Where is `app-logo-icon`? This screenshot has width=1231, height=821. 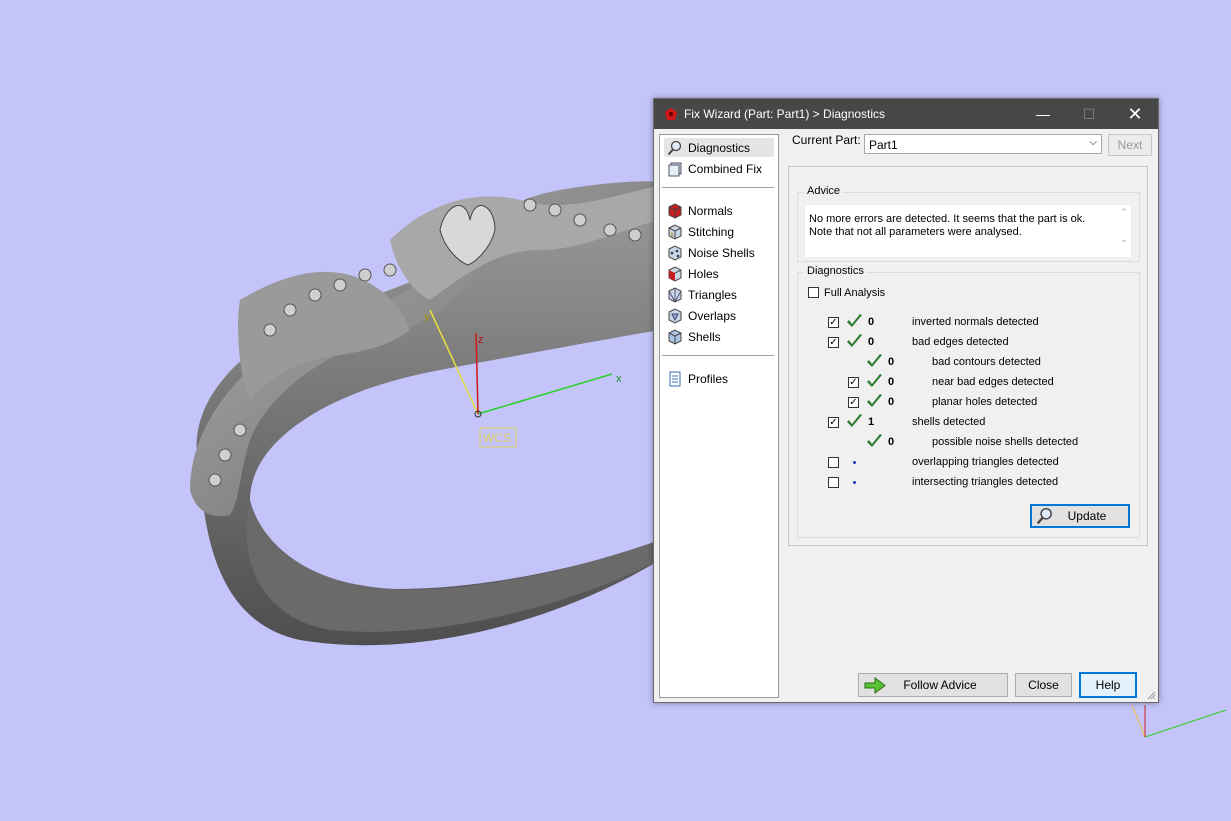 app-logo-icon is located at coordinates (671, 114).